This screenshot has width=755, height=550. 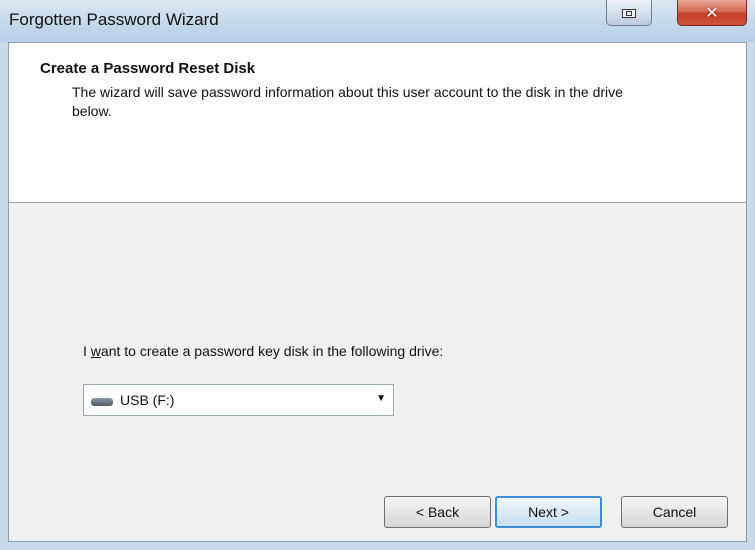 What do you see at coordinates (238, 400) in the screenshot?
I see `drive-dropdown: USB (F:) ▼` at bounding box center [238, 400].